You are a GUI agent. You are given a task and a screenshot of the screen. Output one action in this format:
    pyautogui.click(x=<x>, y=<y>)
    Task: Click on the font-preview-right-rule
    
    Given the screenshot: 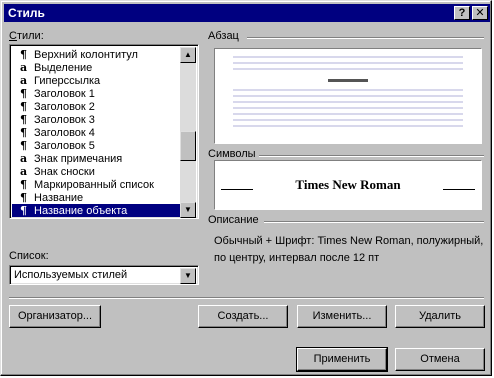 What is the action you would take?
    pyautogui.click(x=459, y=189)
    